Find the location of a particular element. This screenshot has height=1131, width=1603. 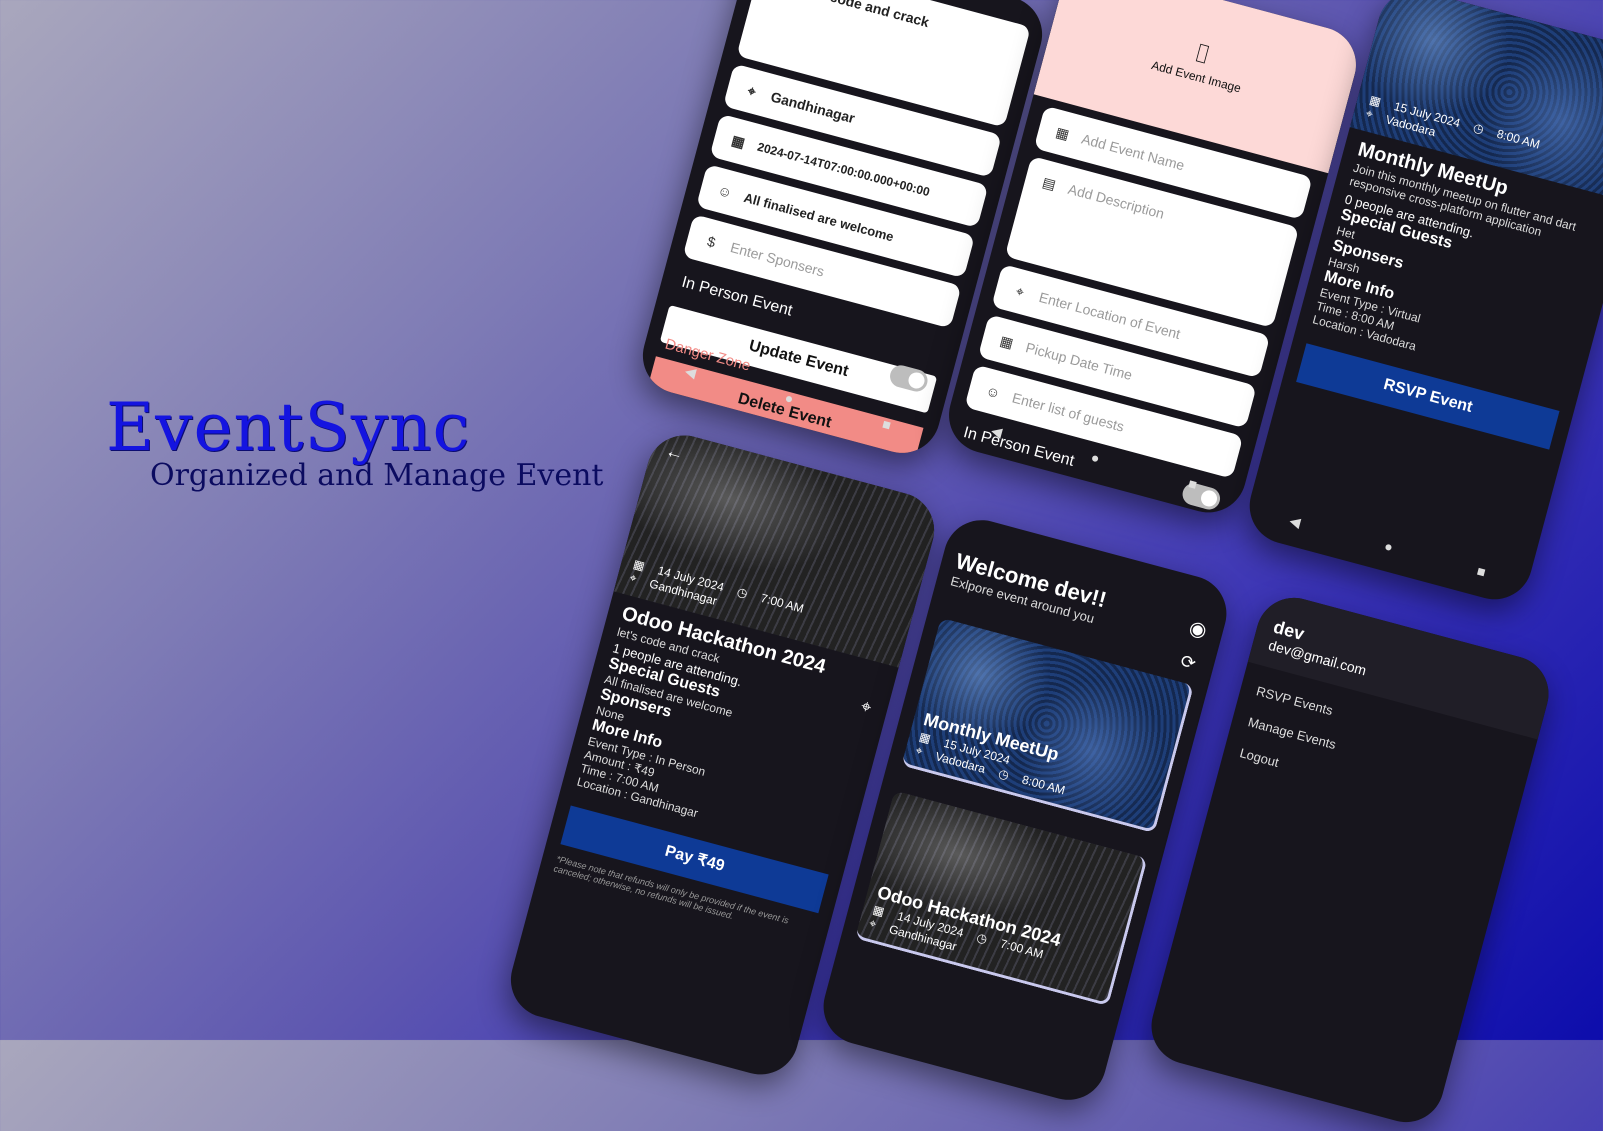

description-value: let's code and crack is located at coordinates (864, 15).